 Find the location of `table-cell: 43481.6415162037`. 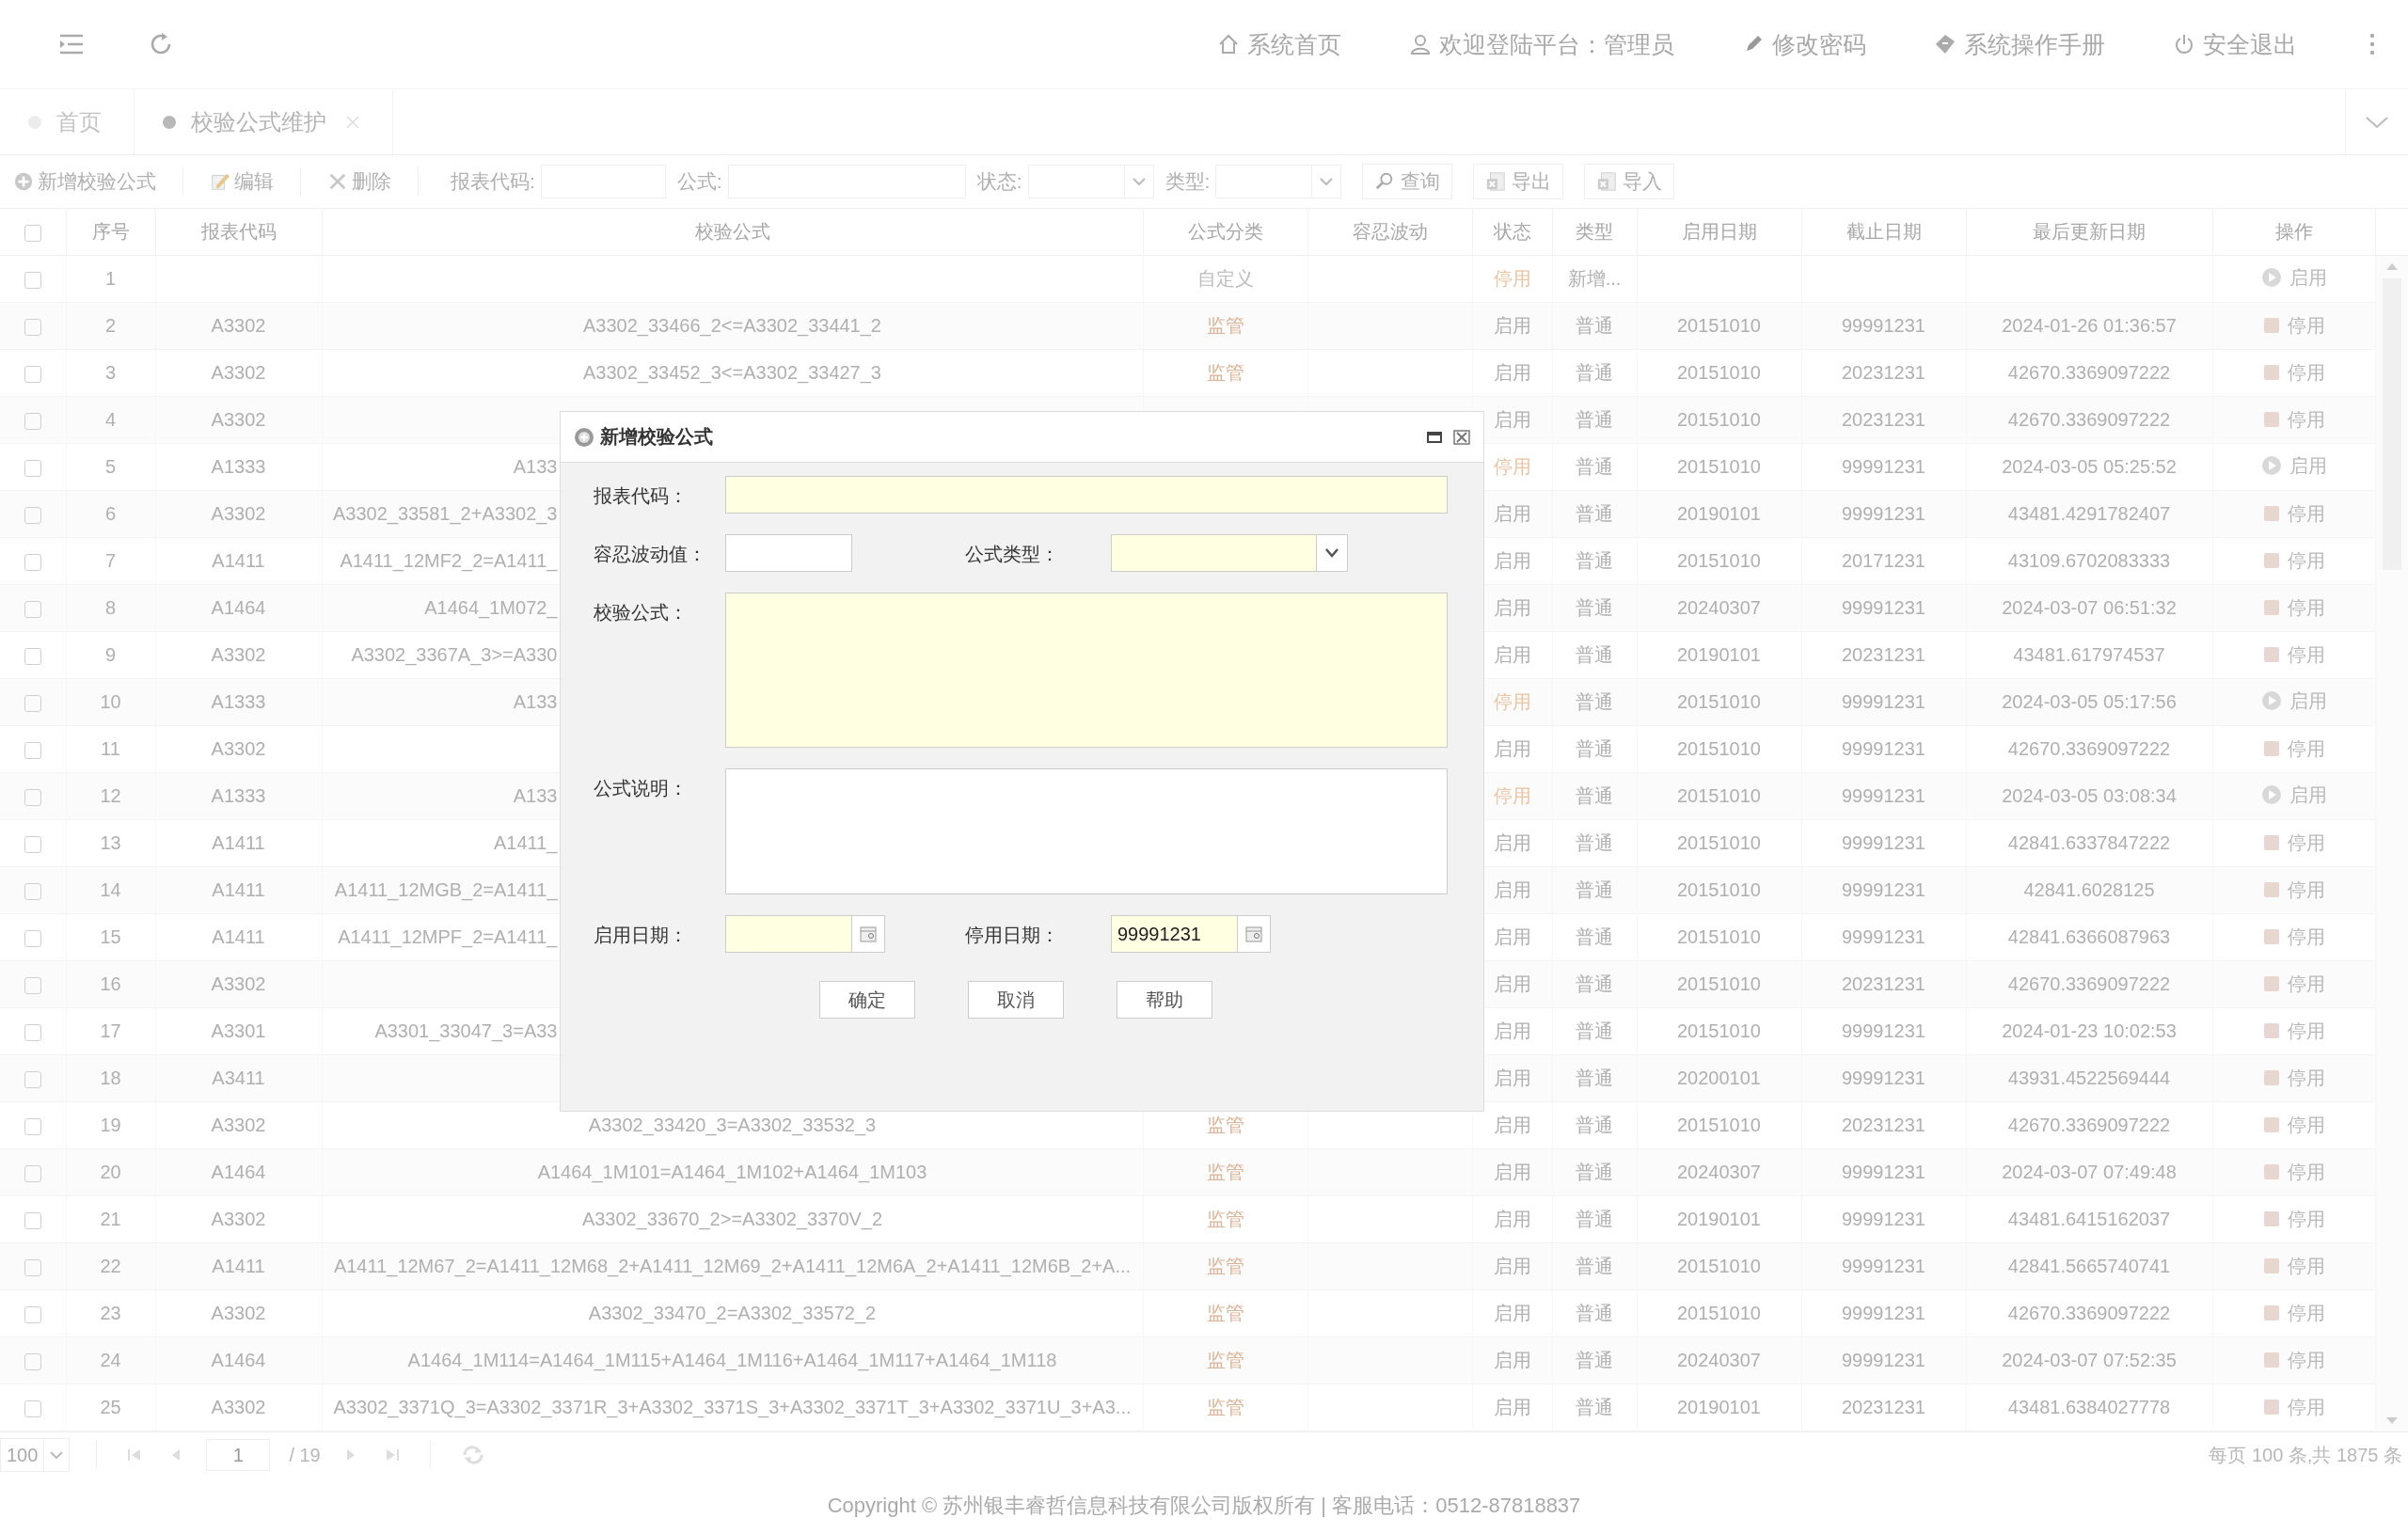

table-cell: 43481.6415162037 is located at coordinates (2089, 1219).